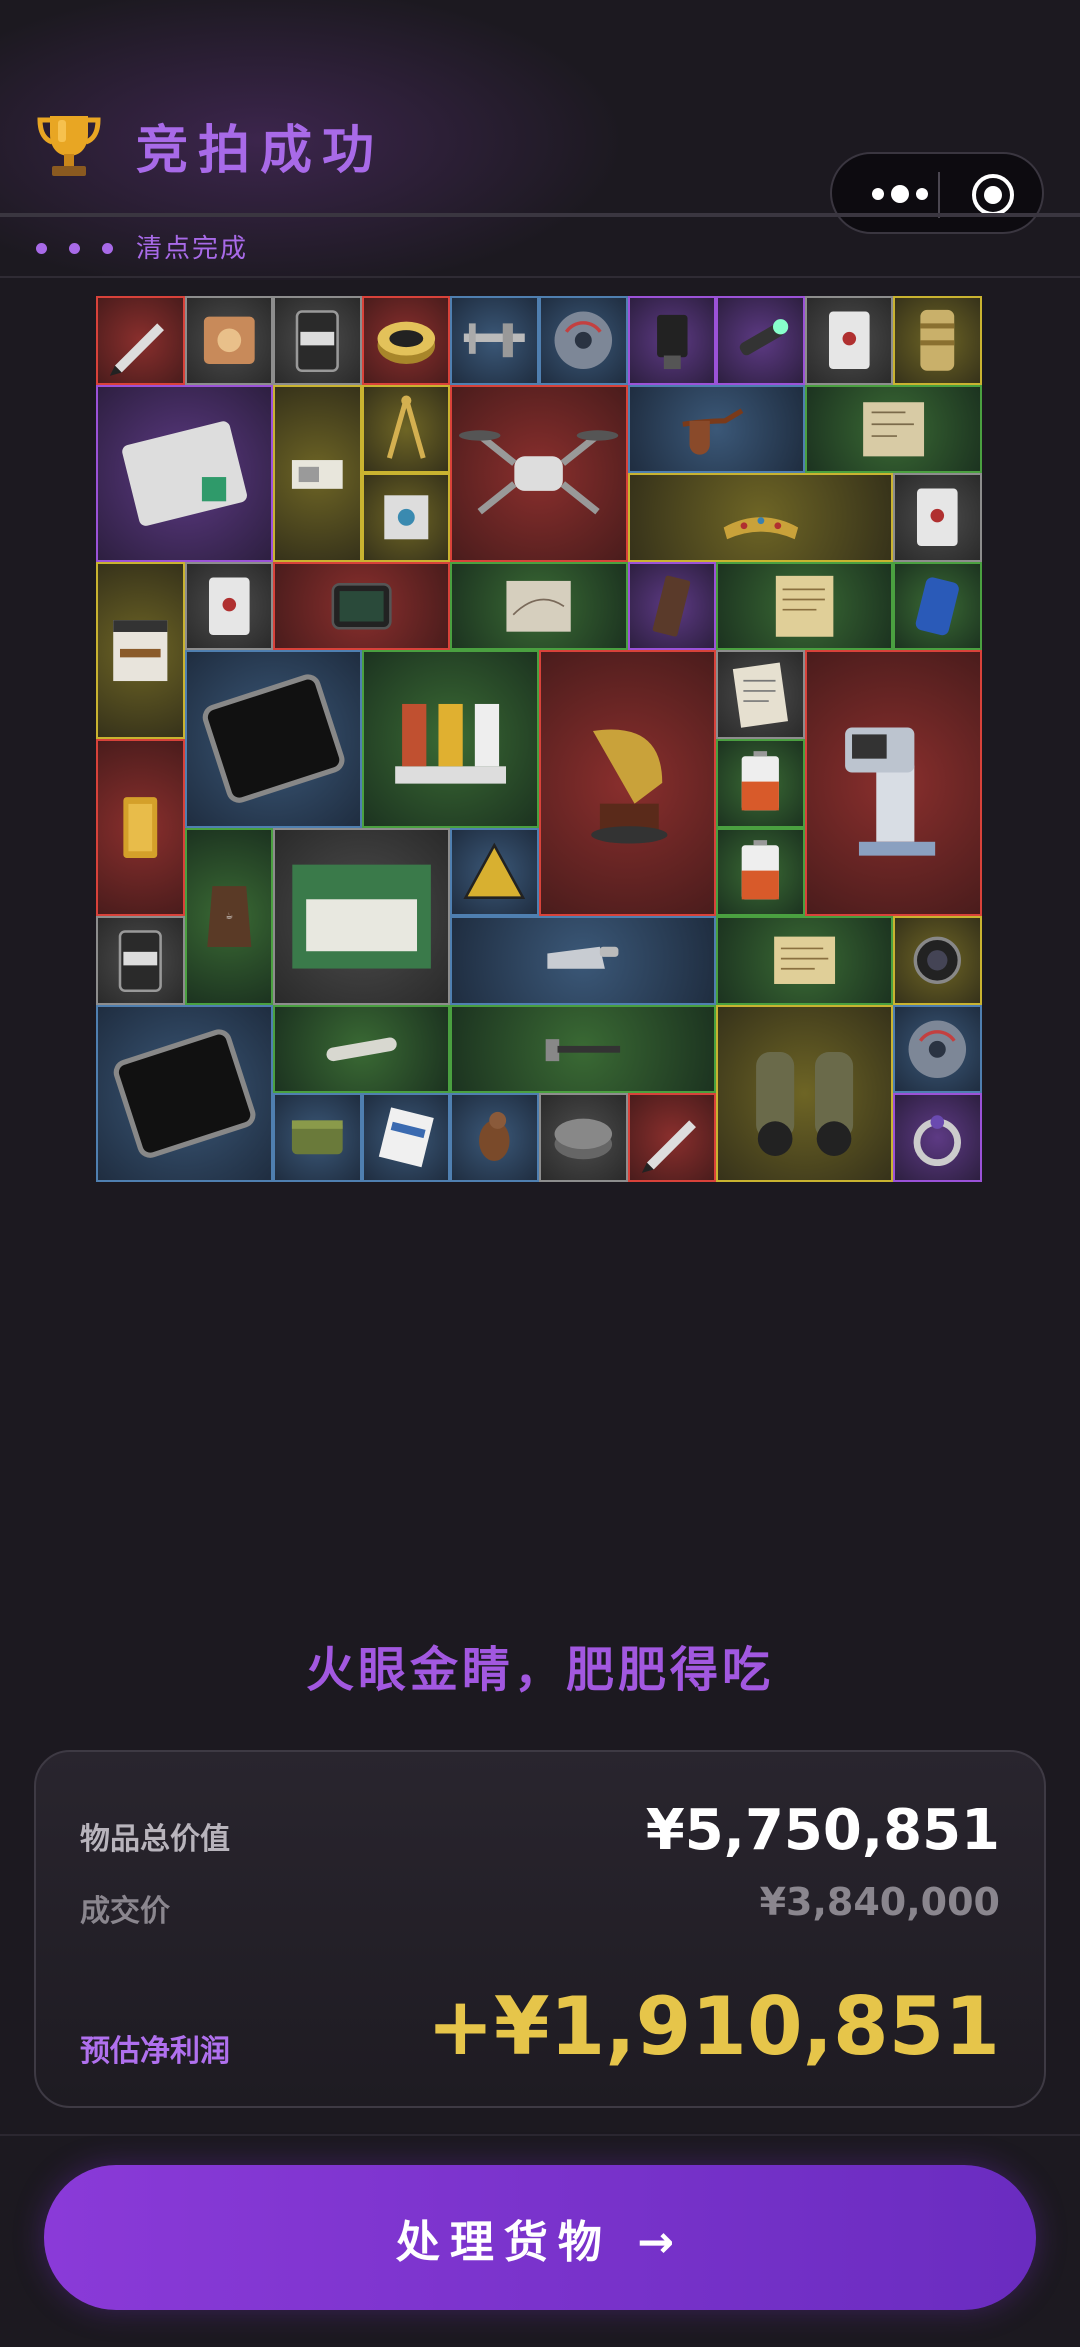  What do you see at coordinates (628, 783) in the screenshot?
I see `loot-item-gramophone` at bounding box center [628, 783].